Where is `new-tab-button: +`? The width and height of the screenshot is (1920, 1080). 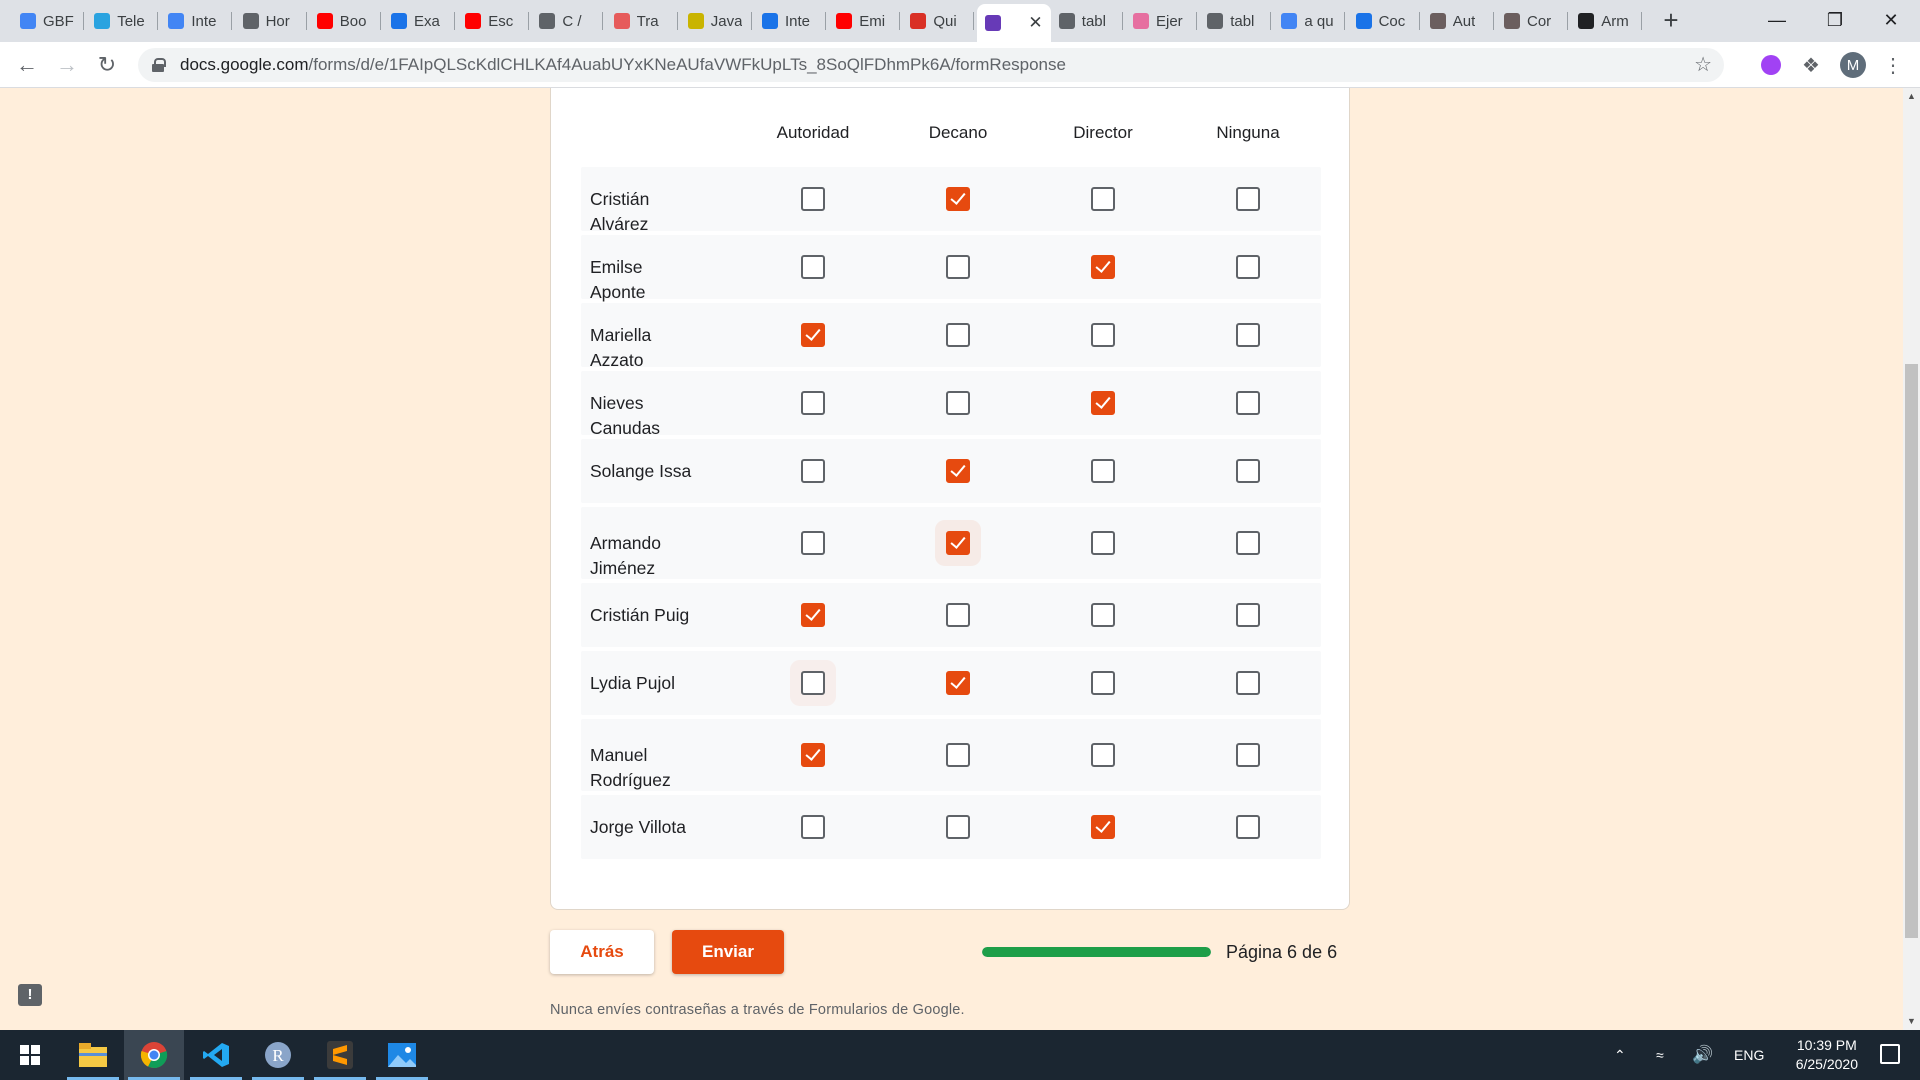 new-tab-button: + is located at coordinates (1671, 21).